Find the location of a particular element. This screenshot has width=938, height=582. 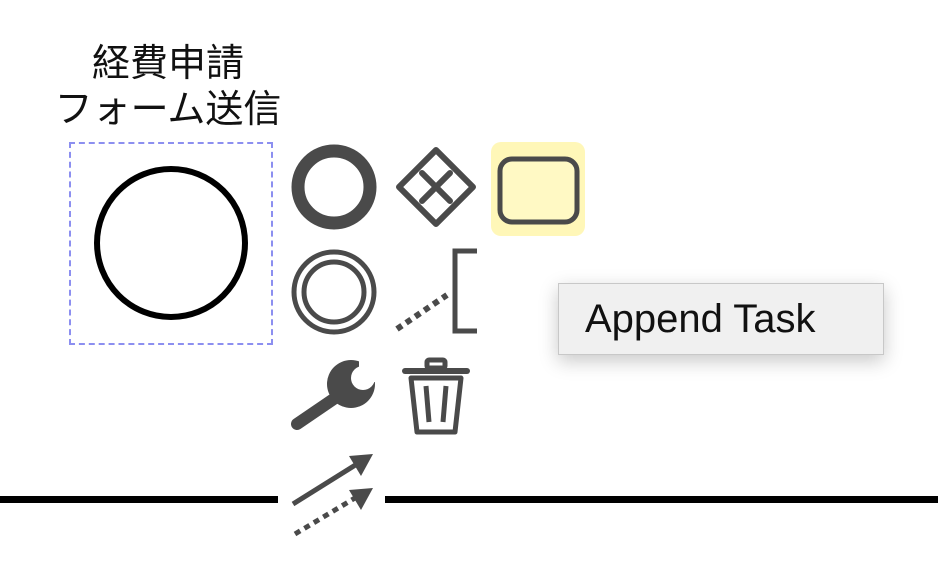

end-event-icon is located at coordinates (334, 187).